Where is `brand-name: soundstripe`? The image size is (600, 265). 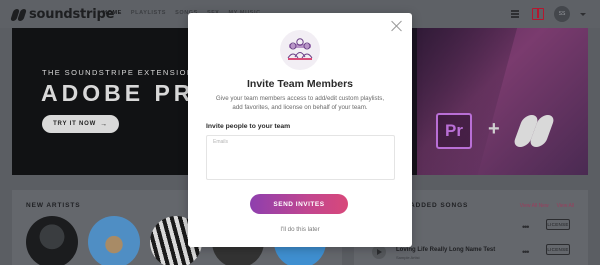 brand-name: soundstripe is located at coordinates (72, 14).